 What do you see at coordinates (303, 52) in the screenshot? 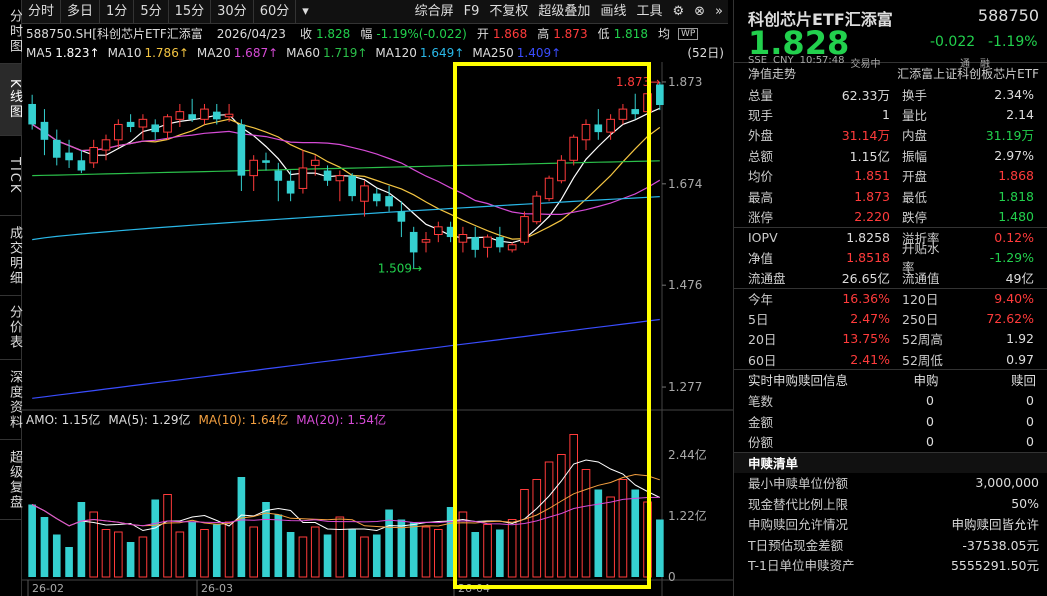
I see `ma60-label: MA60` at bounding box center [303, 52].